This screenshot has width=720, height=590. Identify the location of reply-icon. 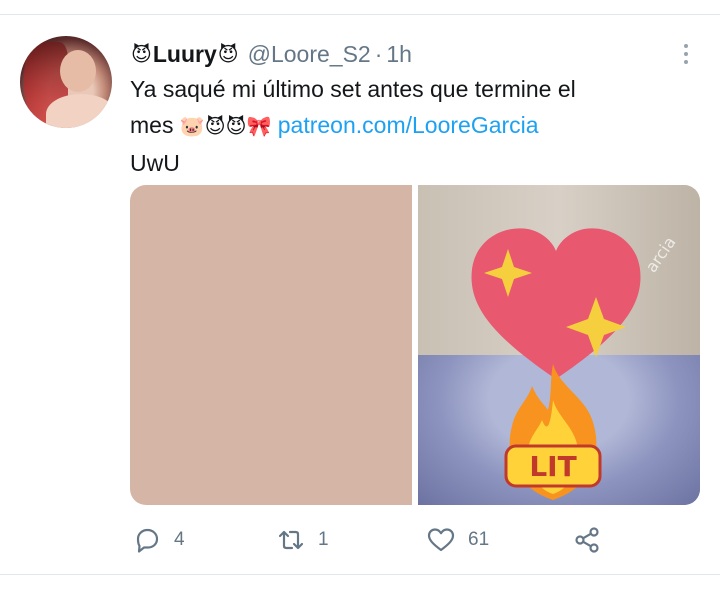
(147, 540).